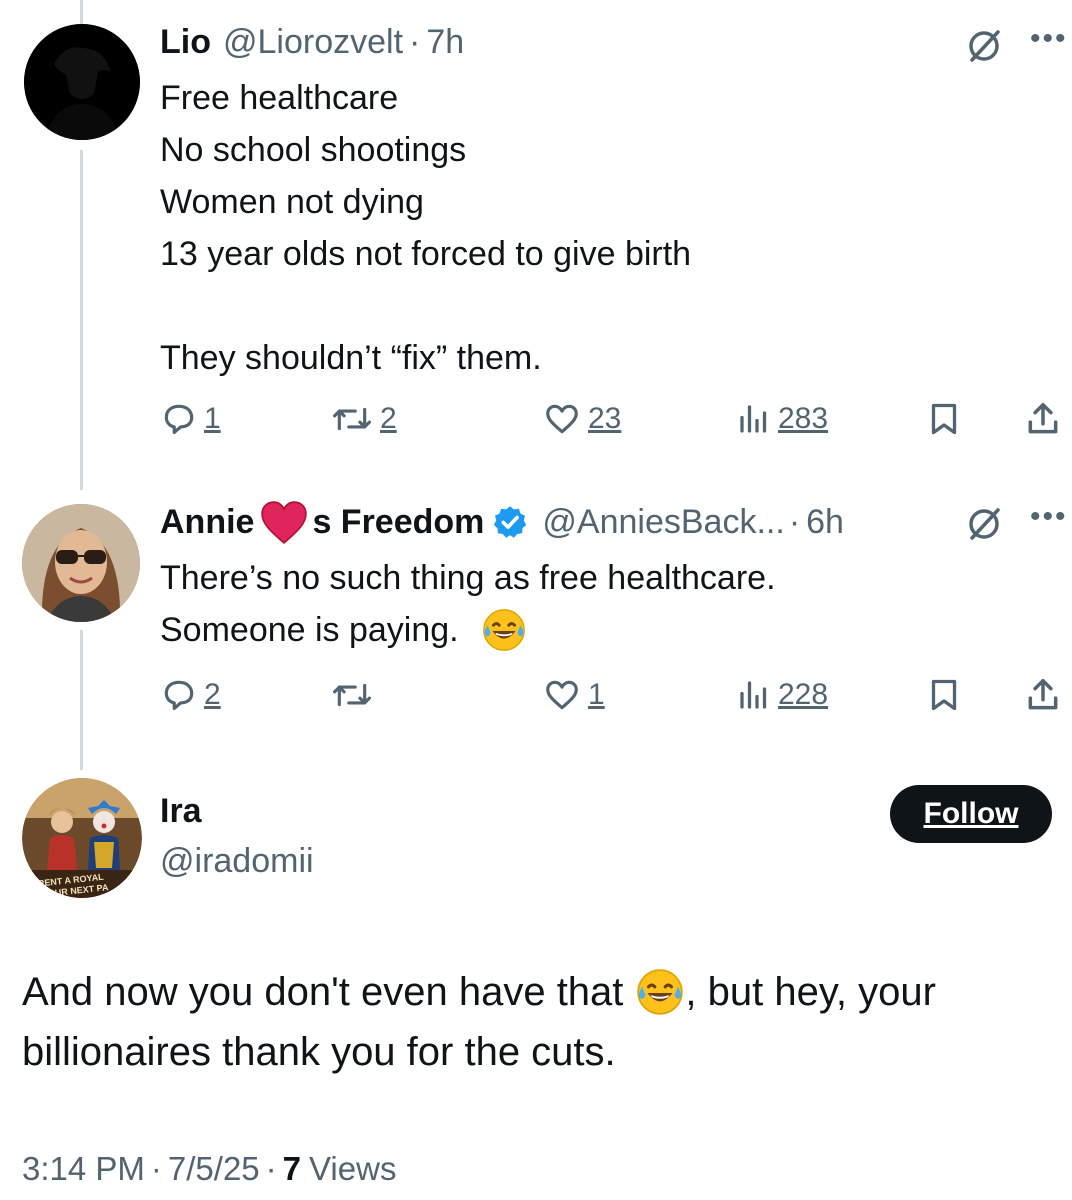 The image size is (1072, 1200). What do you see at coordinates (83, 1169) in the screenshot?
I see `post-time: 3:14 PM` at bounding box center [83, 1169].